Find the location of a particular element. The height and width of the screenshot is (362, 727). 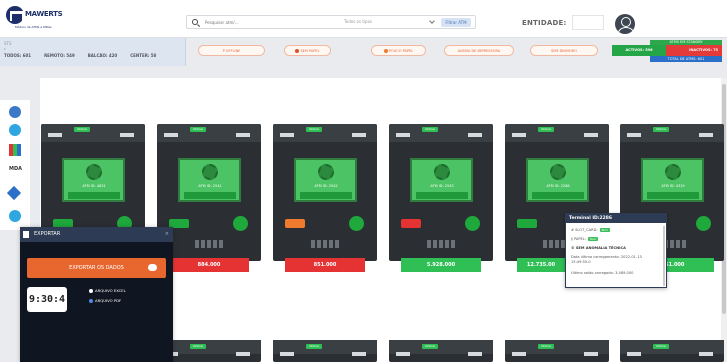

search-input is located at coordinates (270, 22).